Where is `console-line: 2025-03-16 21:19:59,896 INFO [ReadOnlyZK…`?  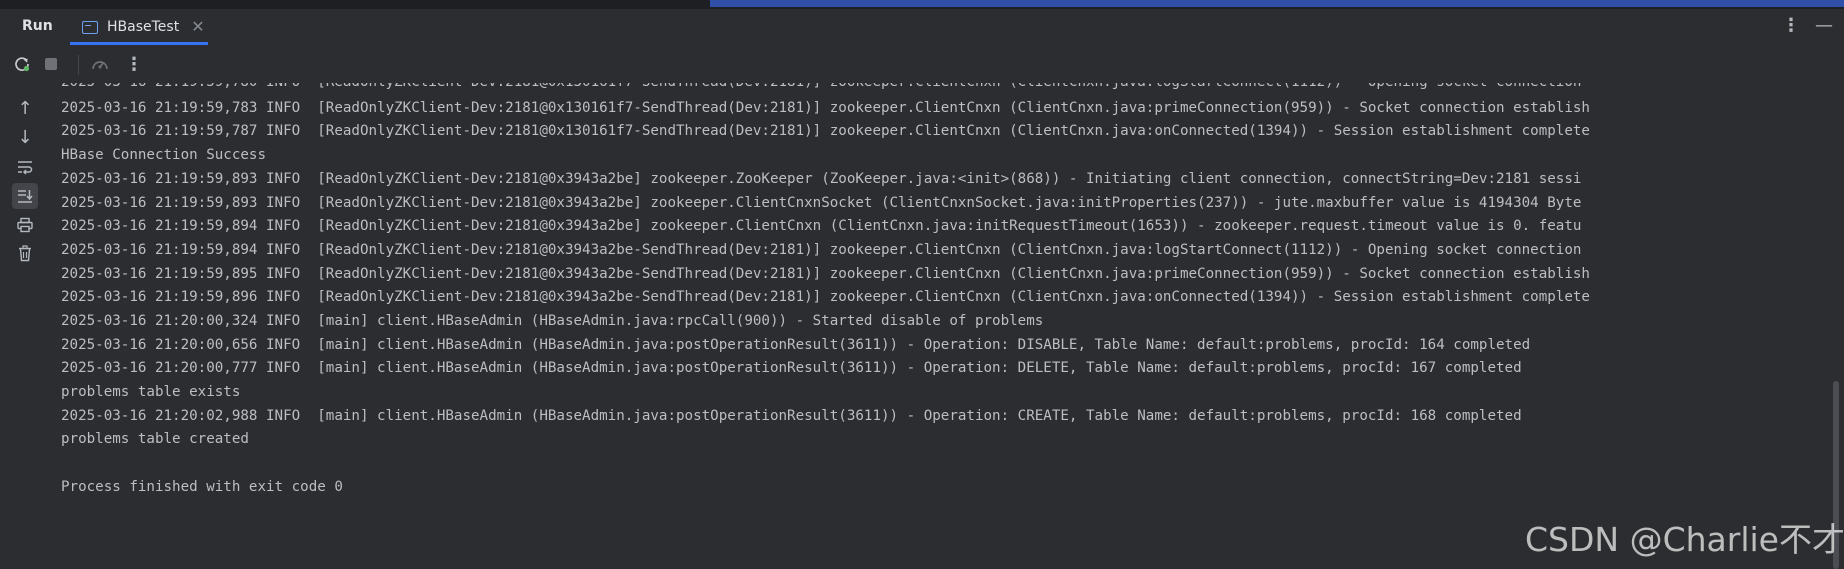
console-line: 2025-03-16 21:19:59,896 INFO [ReadOnlyZK… is located at coordinates (825, 297).